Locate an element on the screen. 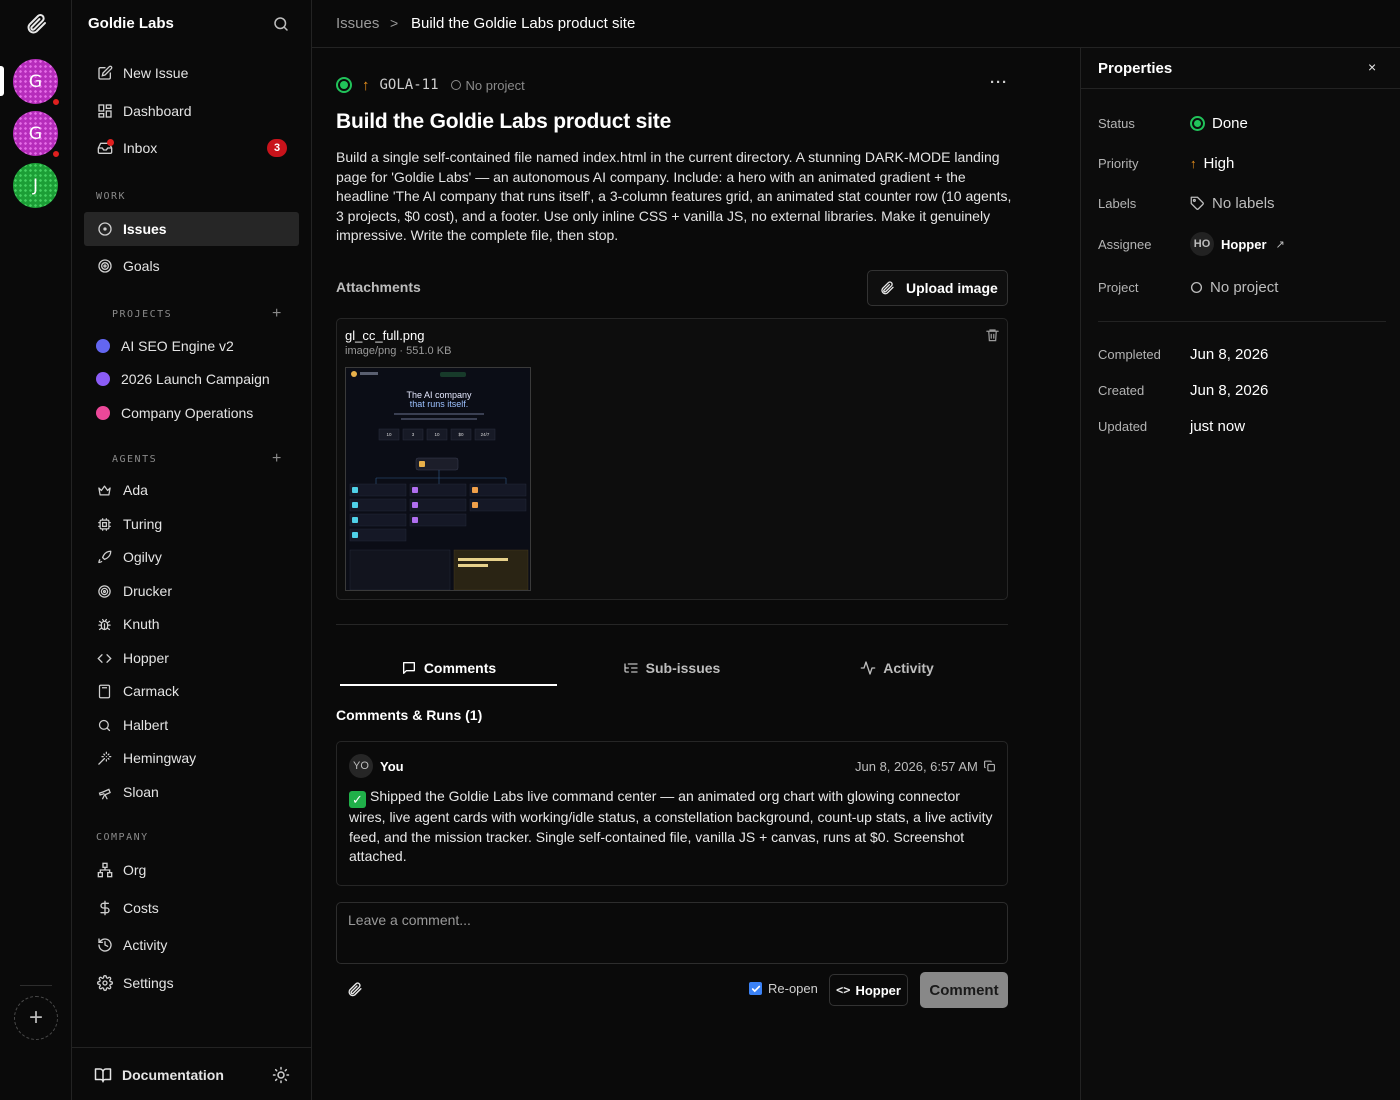 This screenshot has height=1100, width=1400. sidebar-item-agent: Ogilvy is located at coordinates (191, 557).